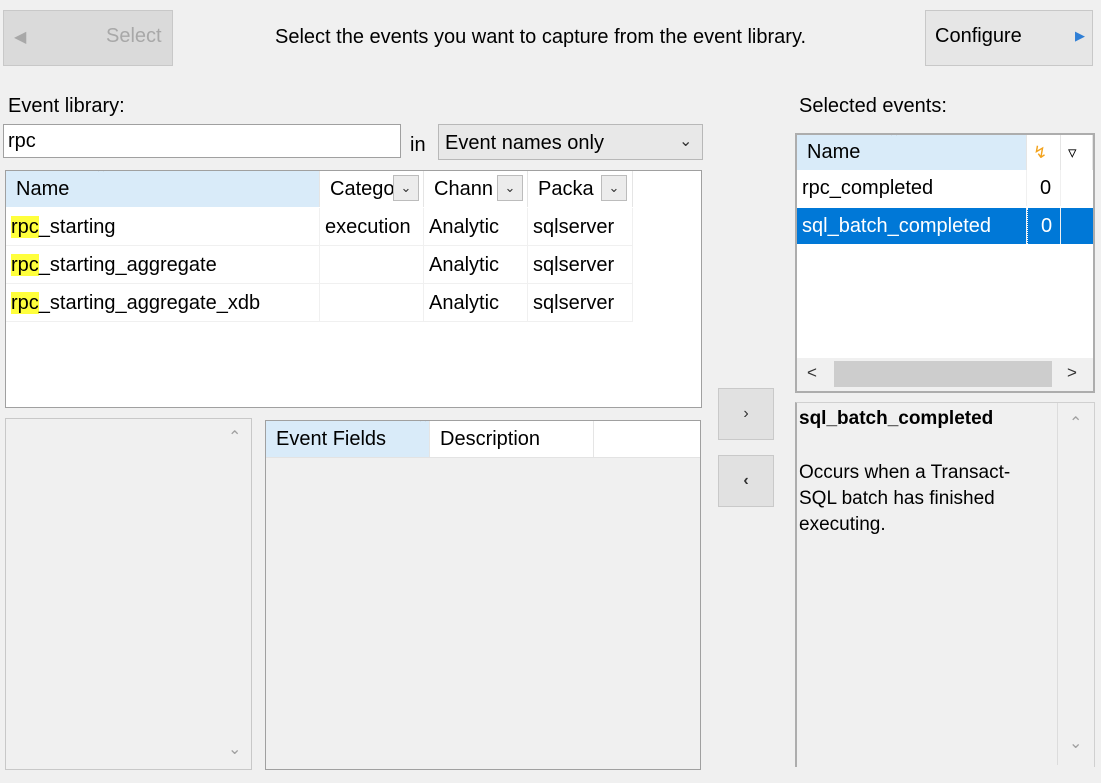  I want to click on chevron-right-icon: ›, so click(746, 413).